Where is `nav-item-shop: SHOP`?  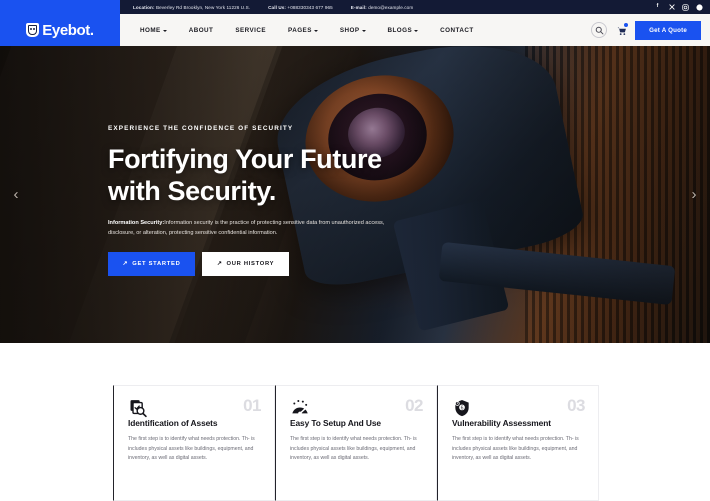 nav-item-shop: SHOP is located at coordinates (353, 30).